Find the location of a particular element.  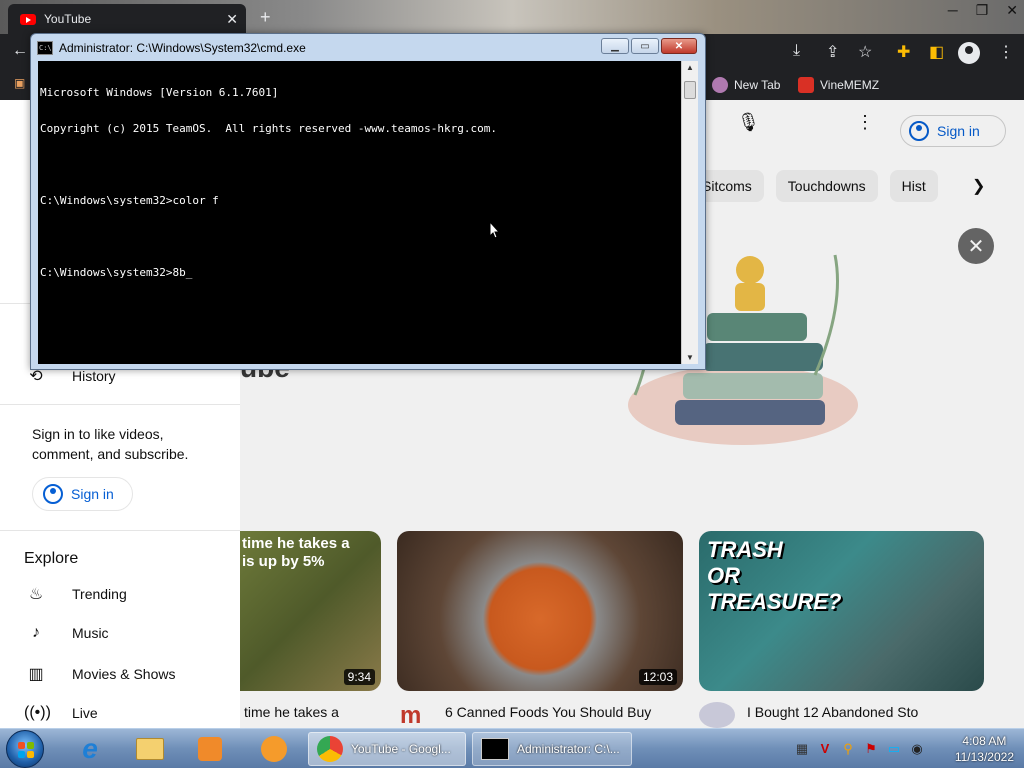

scroll-up-icon: ▲ is located at coordinates (690, 67).